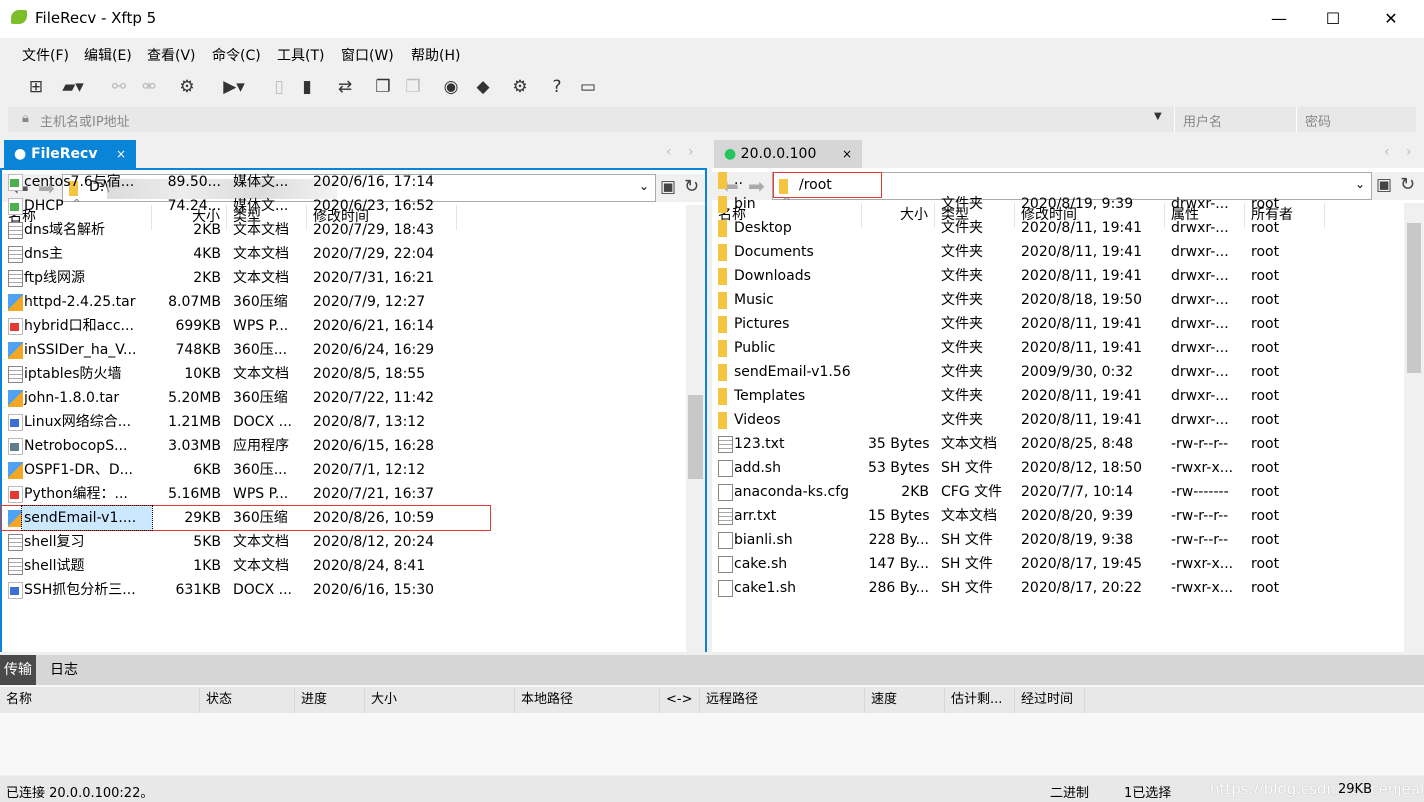 The image size is (1424, 802). Describe the element at coordinates (451, 87) in the screenshot. I see `xshell-icon: ◉` at that location.